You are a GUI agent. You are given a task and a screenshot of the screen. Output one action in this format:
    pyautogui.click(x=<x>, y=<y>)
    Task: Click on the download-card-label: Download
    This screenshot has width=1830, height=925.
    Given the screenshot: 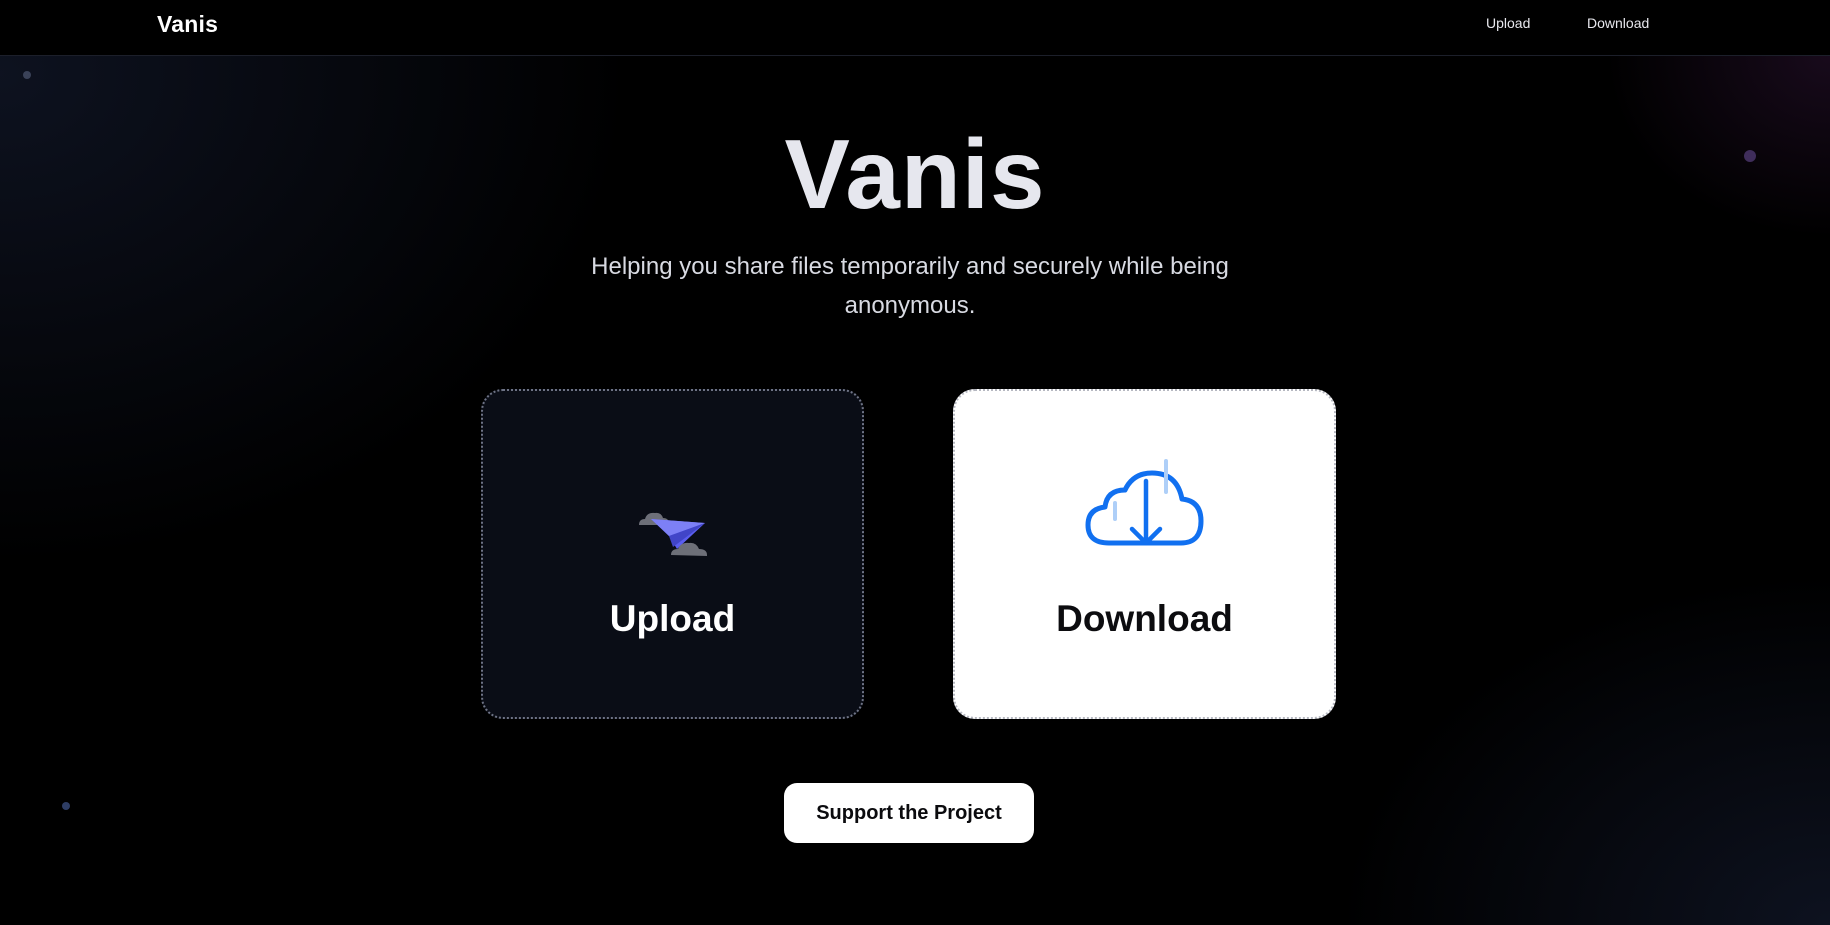 What is the action you would take?
    pyautogui.click(x=1144, y=618)
    